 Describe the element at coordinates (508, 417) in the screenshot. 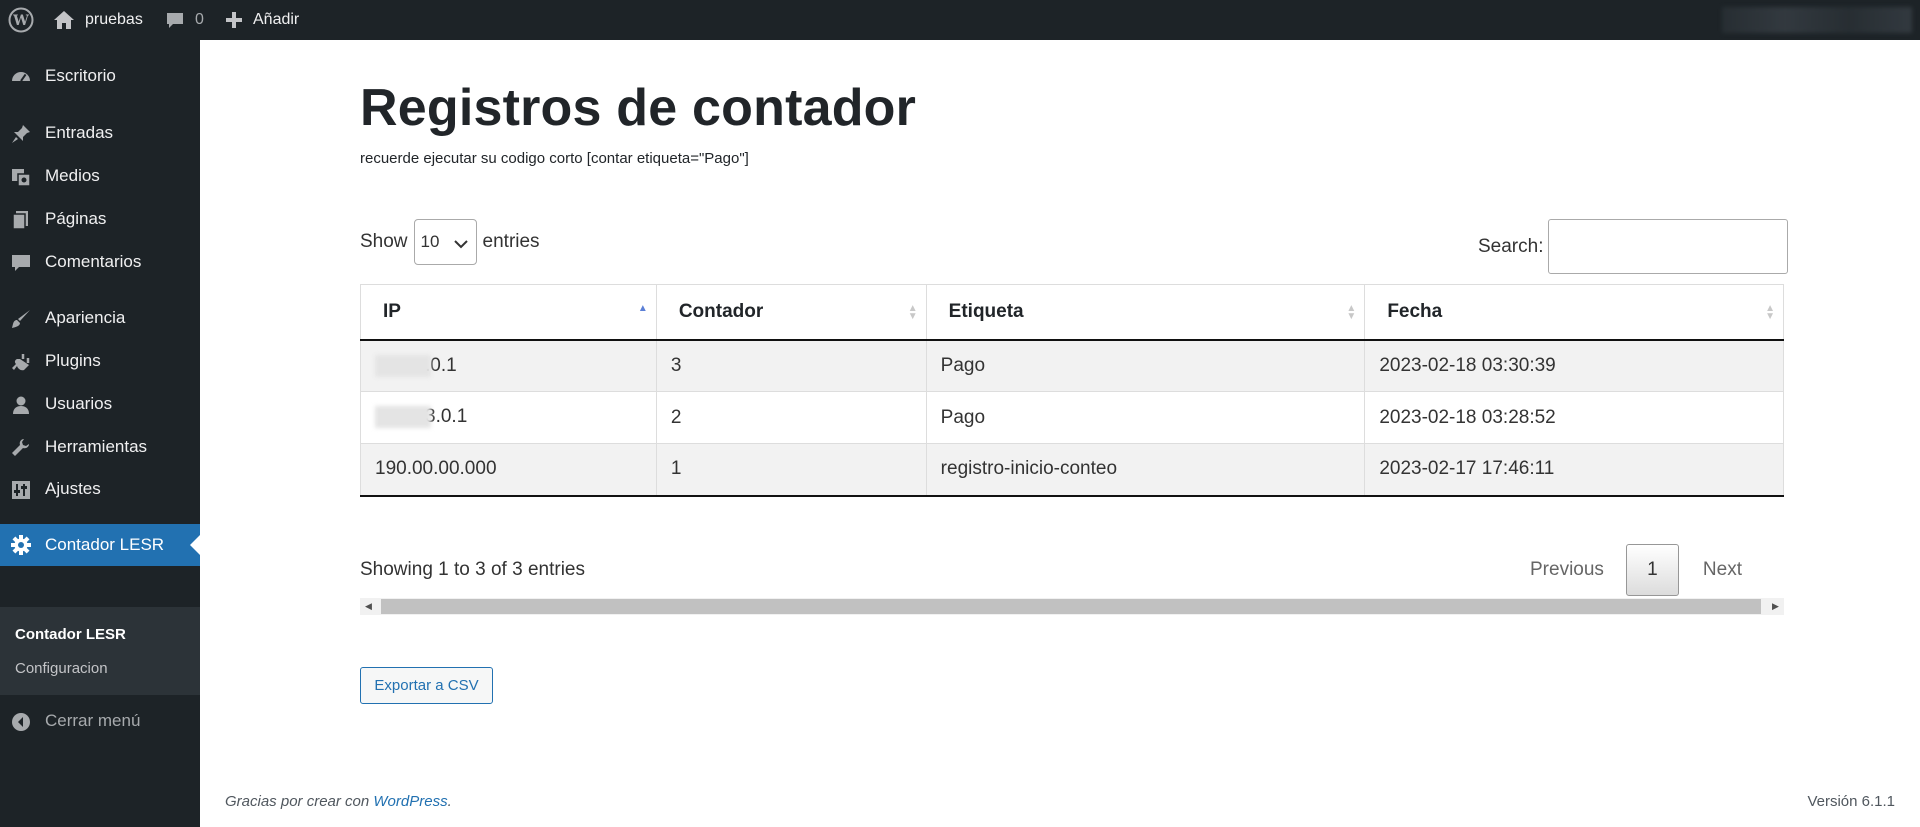

I see `cell-ip: 3.0.1` at that location.